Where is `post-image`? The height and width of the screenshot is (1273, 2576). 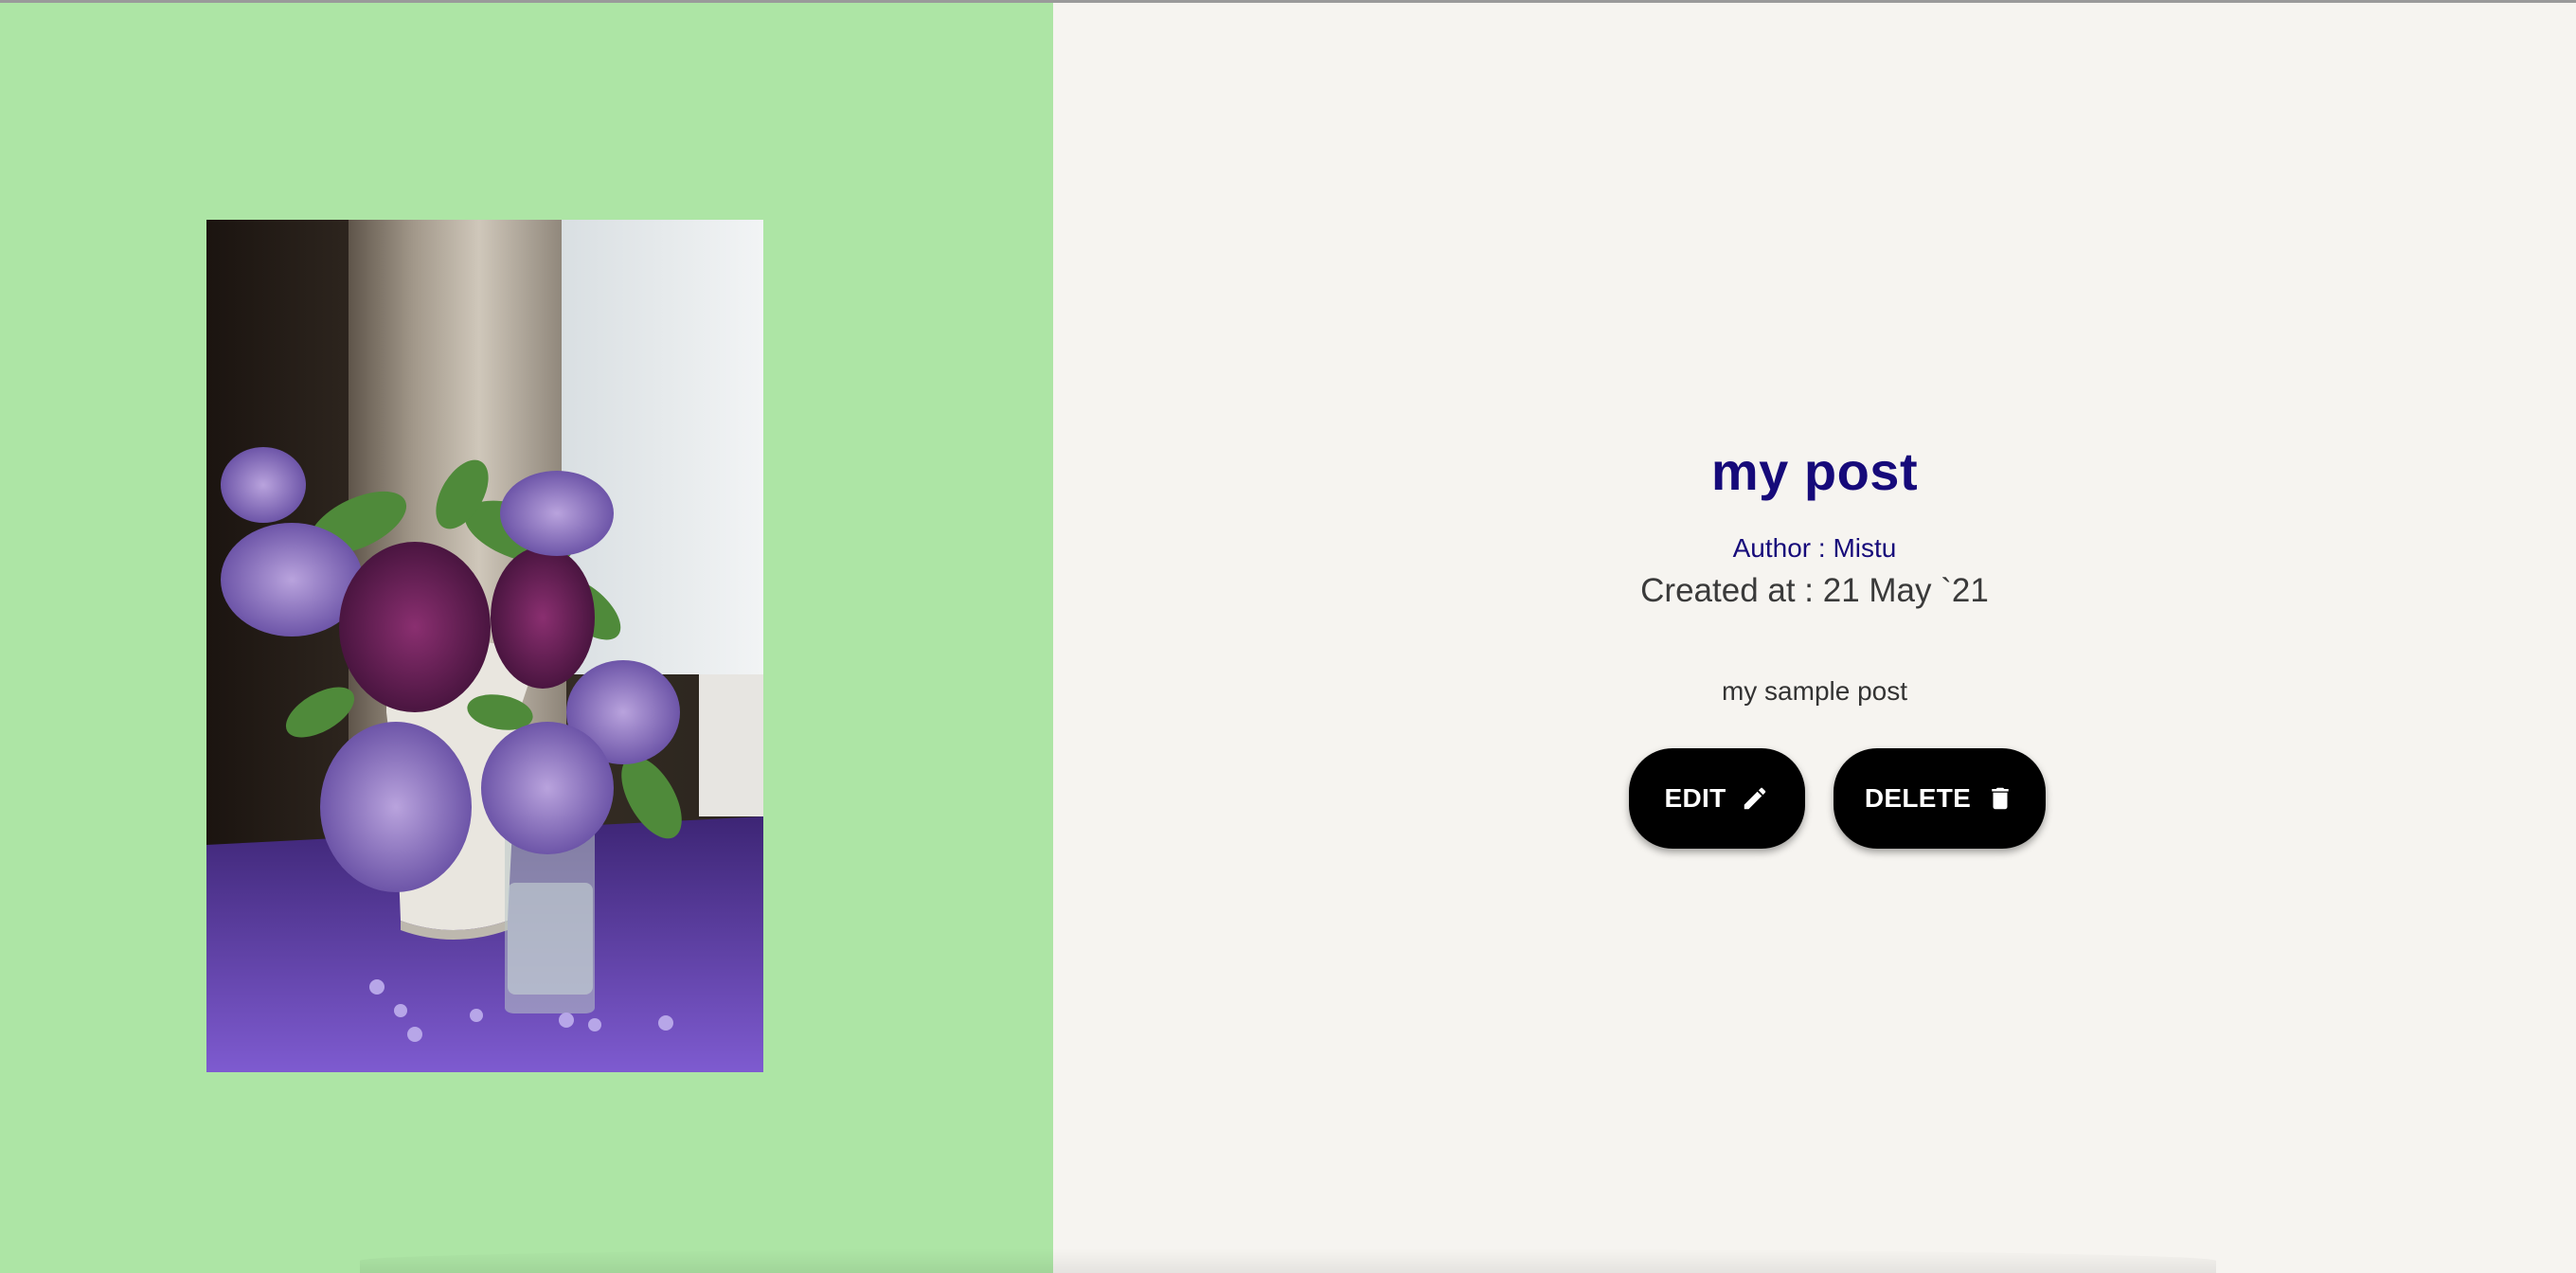
post-image is located at coordinates (484, 646).